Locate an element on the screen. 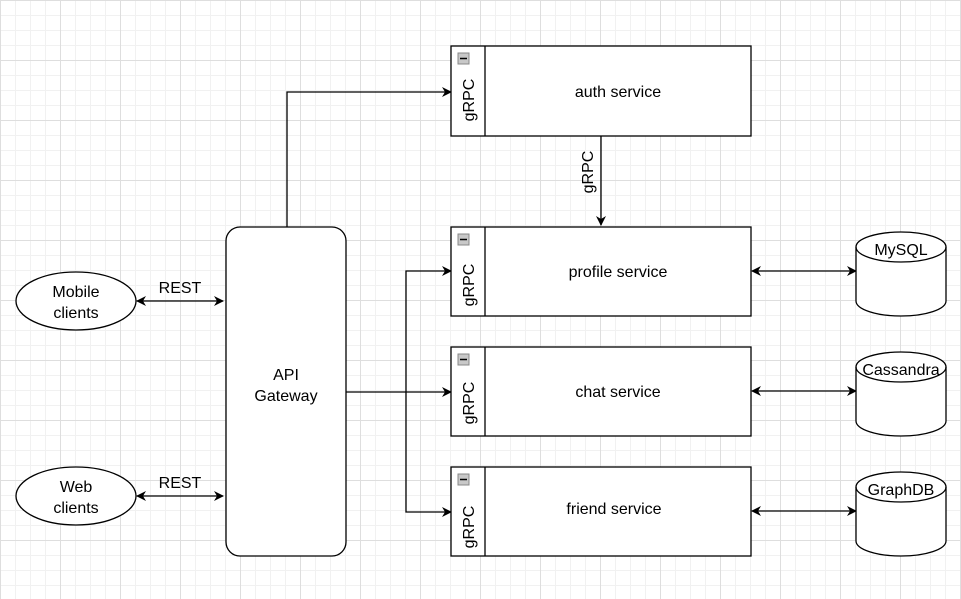 The height and width of the screenshot is (599, 961). node-api-gateway: API Gateway is located at coordinates (286, 391).